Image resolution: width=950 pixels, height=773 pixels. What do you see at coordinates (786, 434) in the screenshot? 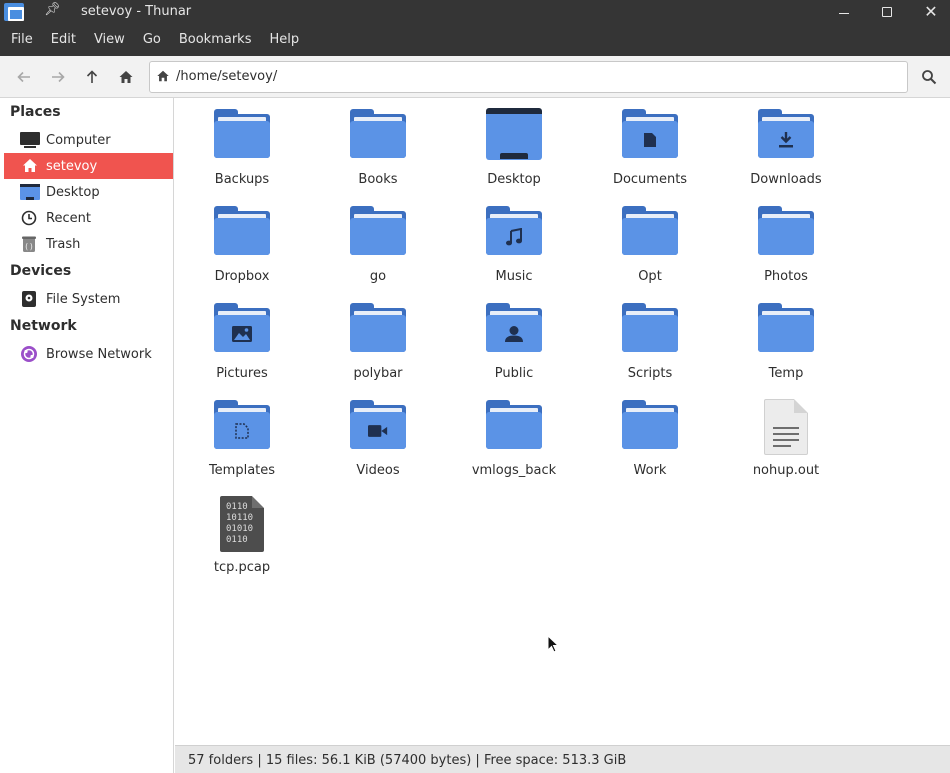
I see `file-item-nohup-out: nohup.out` at bounding box center [786, 434].